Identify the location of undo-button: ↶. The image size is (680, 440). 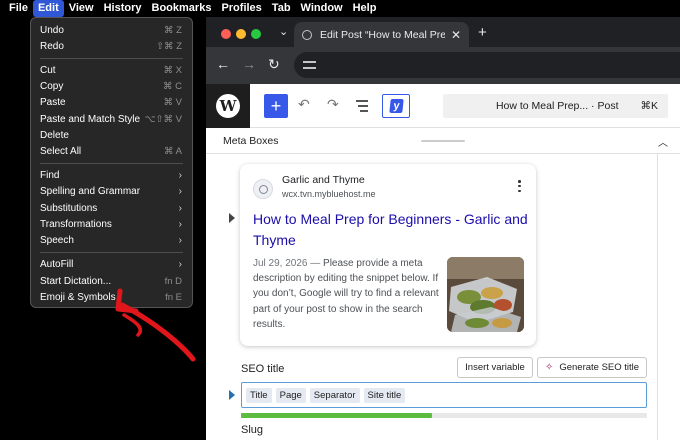
(304, 104).